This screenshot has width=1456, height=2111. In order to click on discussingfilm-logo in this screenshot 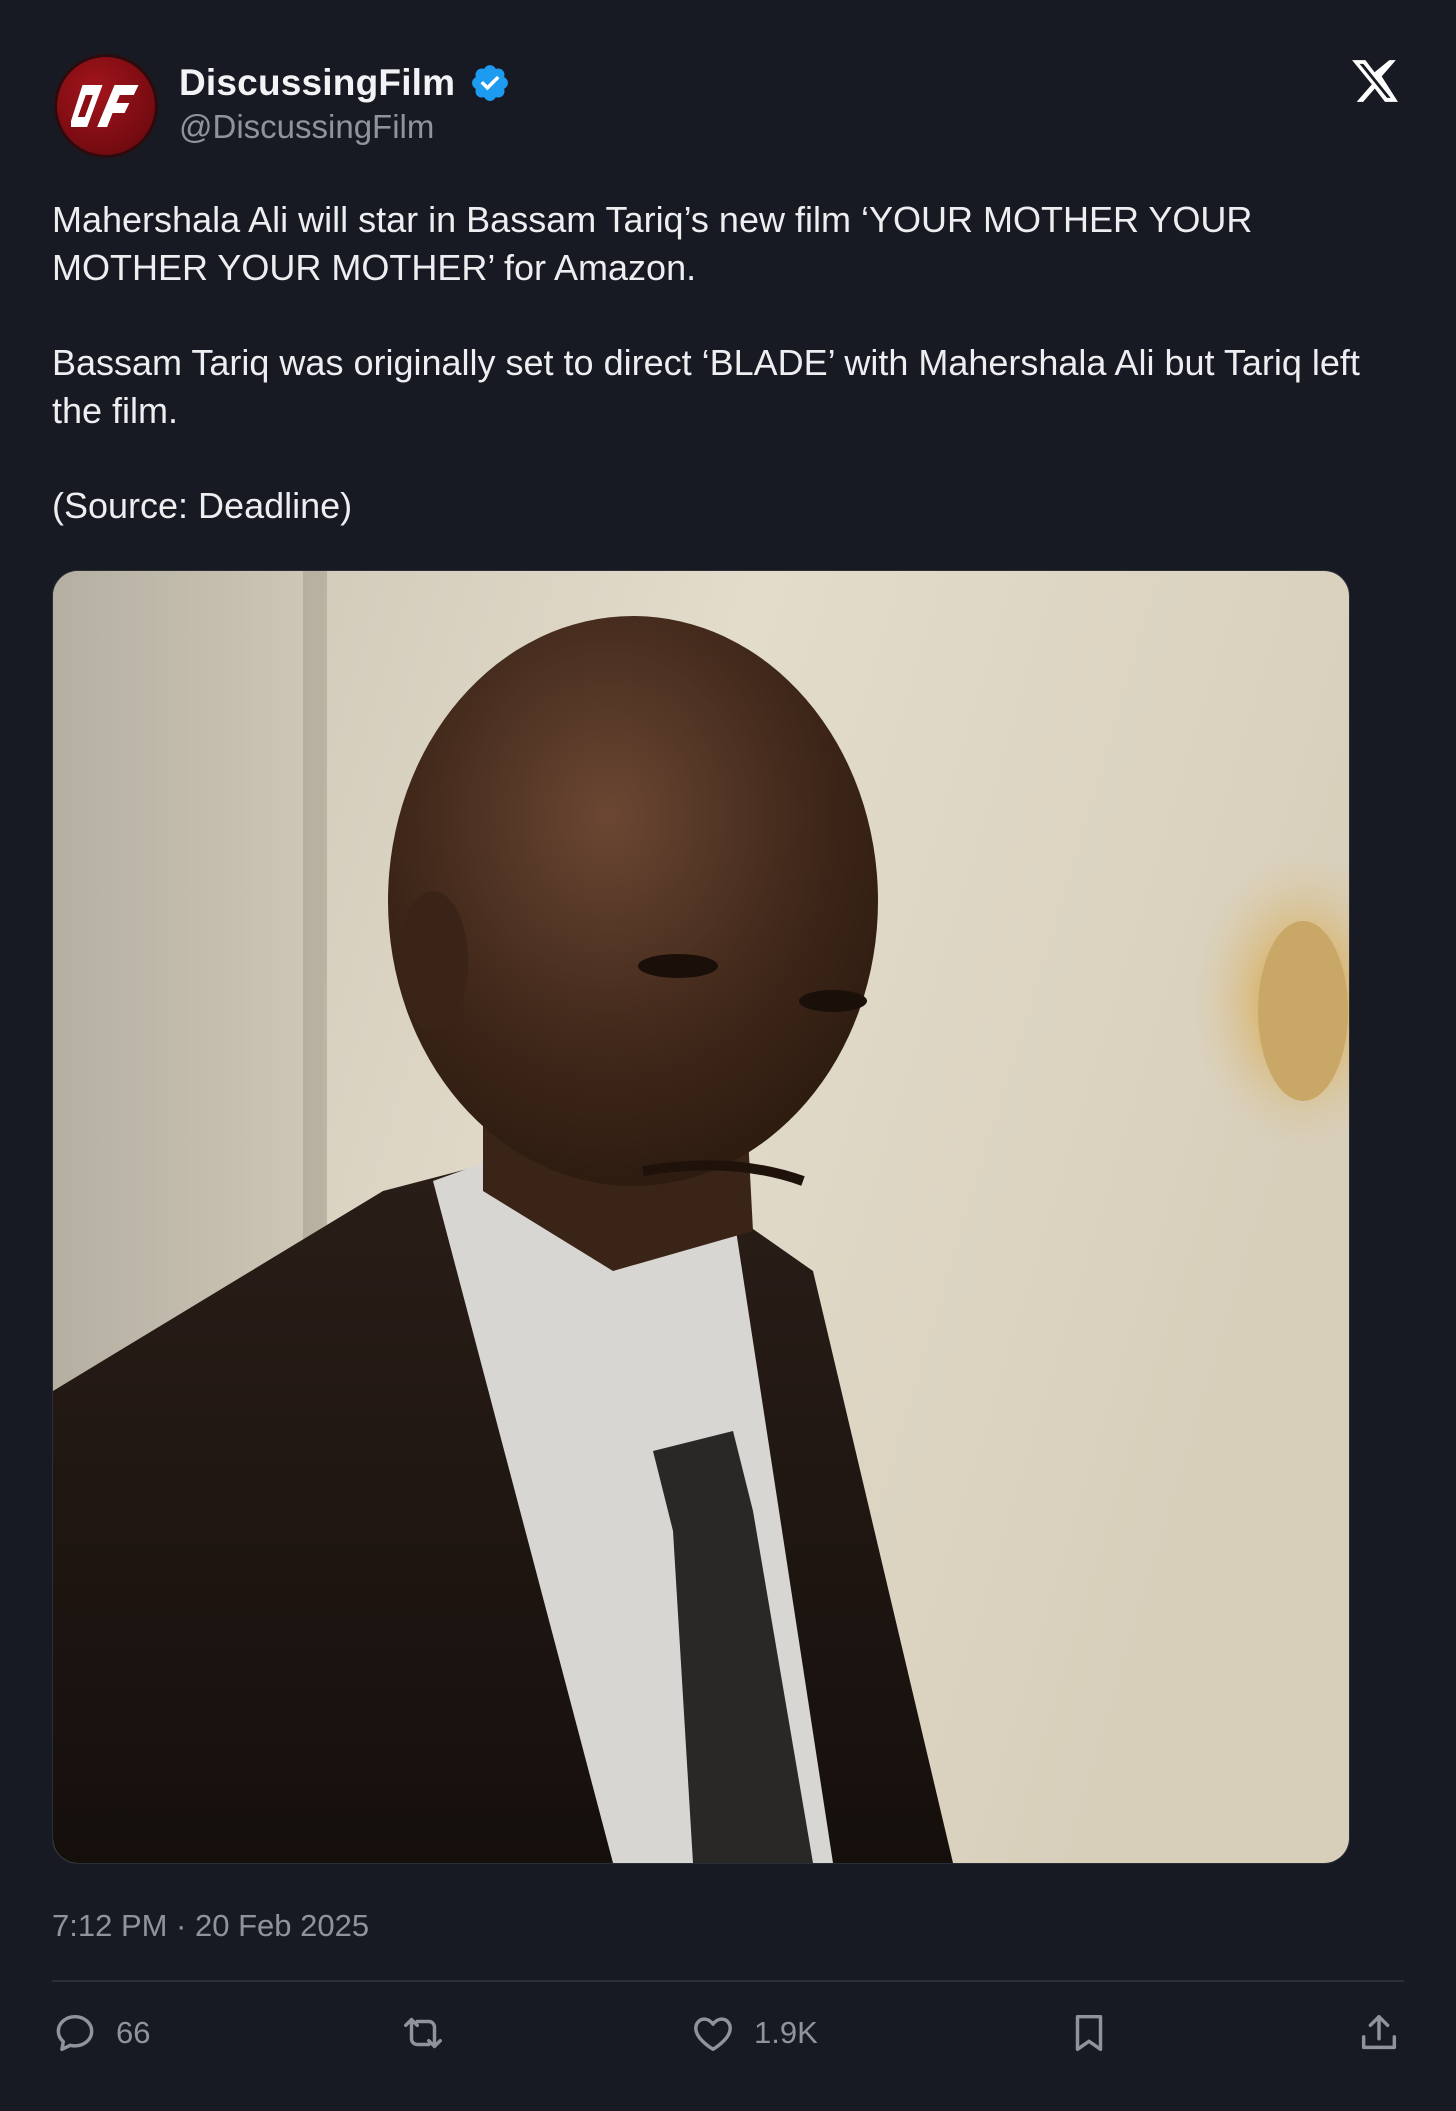, I will do `click(105, 106)`.